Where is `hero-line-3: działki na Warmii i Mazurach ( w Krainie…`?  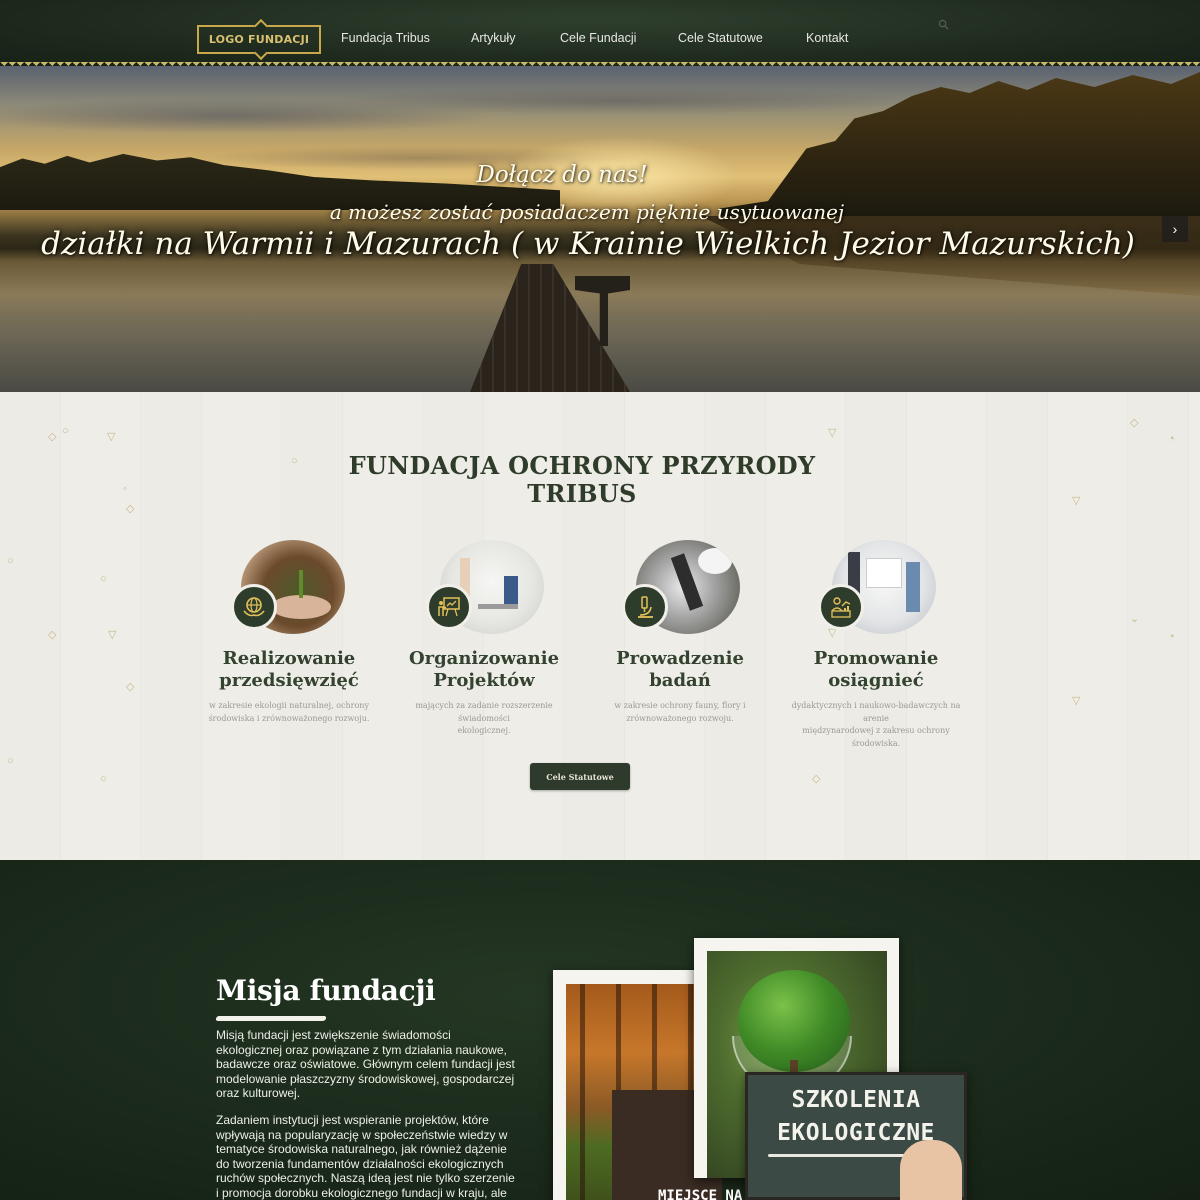
hero-line-3: działki na Warmii i Mazurach ( w Krainie… is located at coordinates (588, 244).